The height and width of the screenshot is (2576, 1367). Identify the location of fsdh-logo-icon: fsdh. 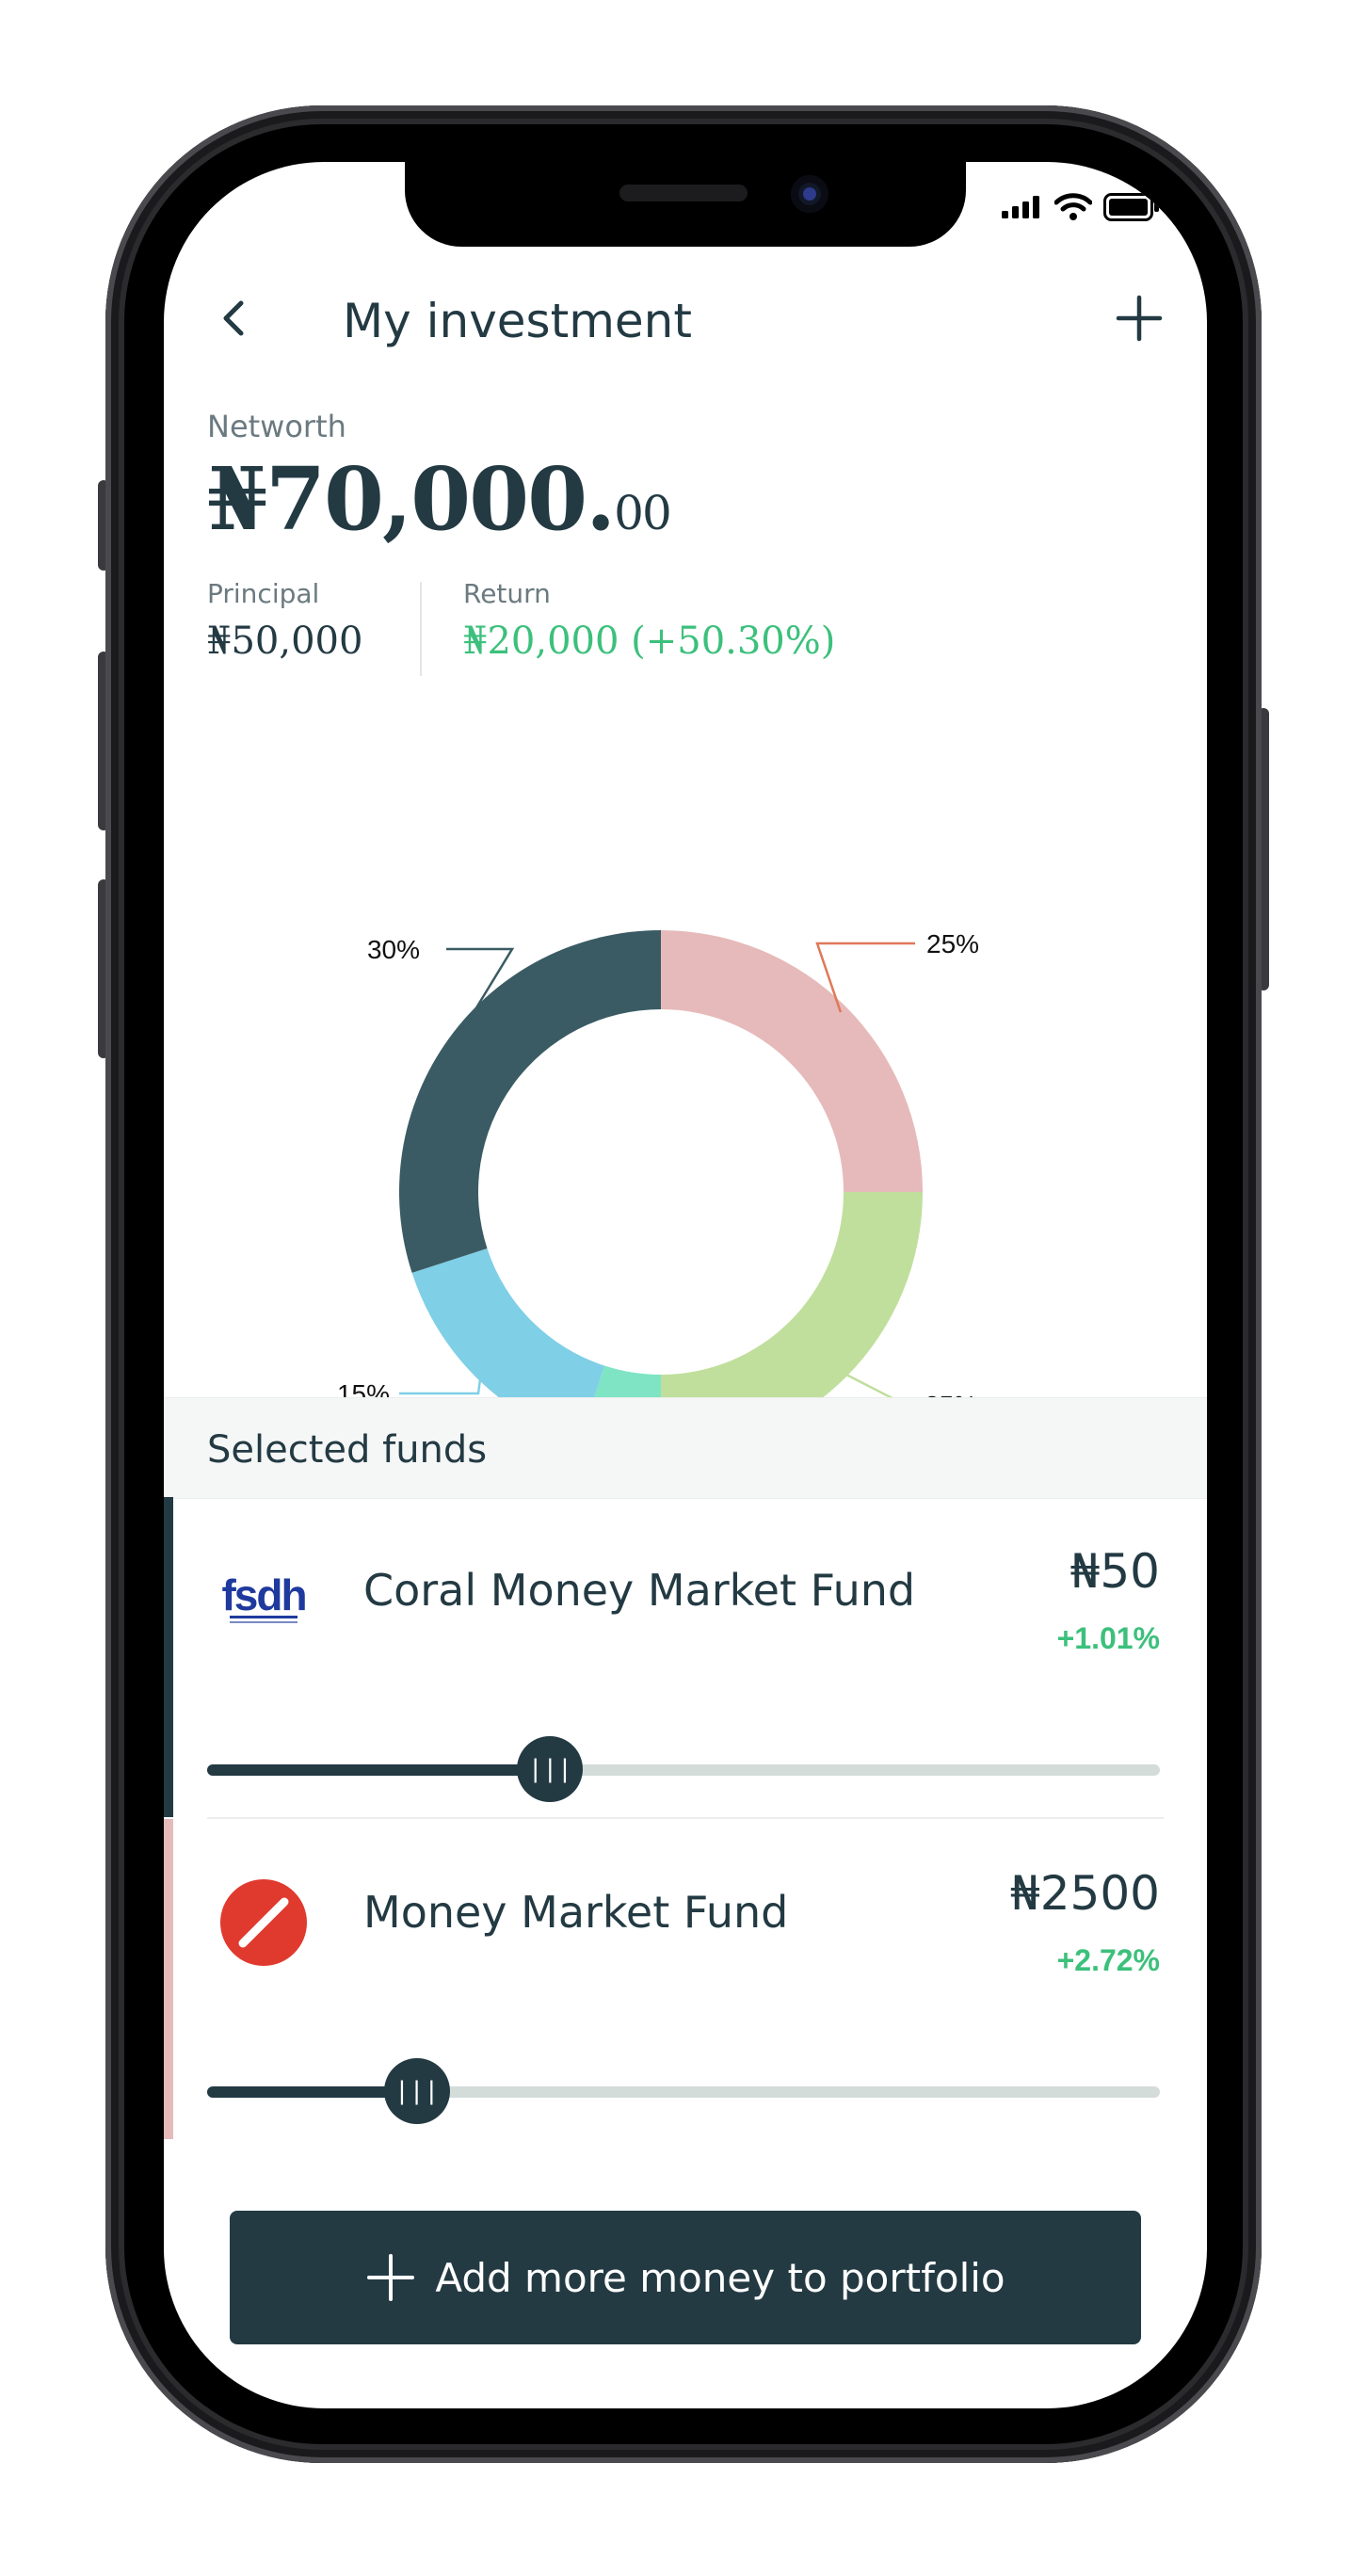
(264, 1601).